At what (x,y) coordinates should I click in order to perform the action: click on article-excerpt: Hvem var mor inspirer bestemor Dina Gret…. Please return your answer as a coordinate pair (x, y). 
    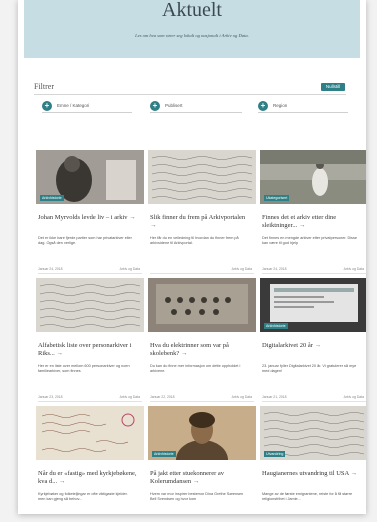
    Looking at the image, I should click on (197, 496).